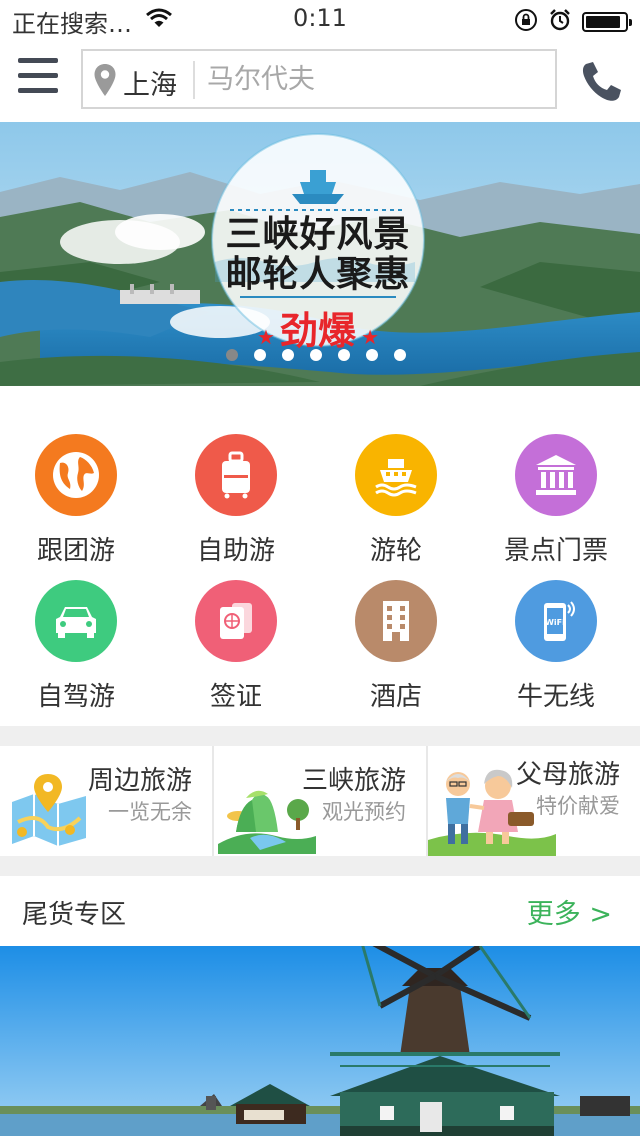 The image size is (640, 1136). What do you see at coordinates (354, 781) in the screenshot?
I see `feature-title: 三峡旅游` at bounding box center [354, 781].